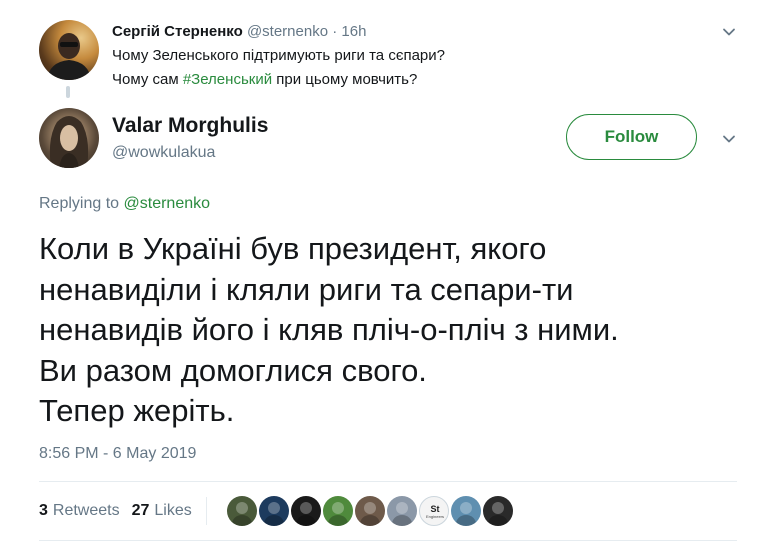  I want to click on follow-button: Follow, so click(631, 137).